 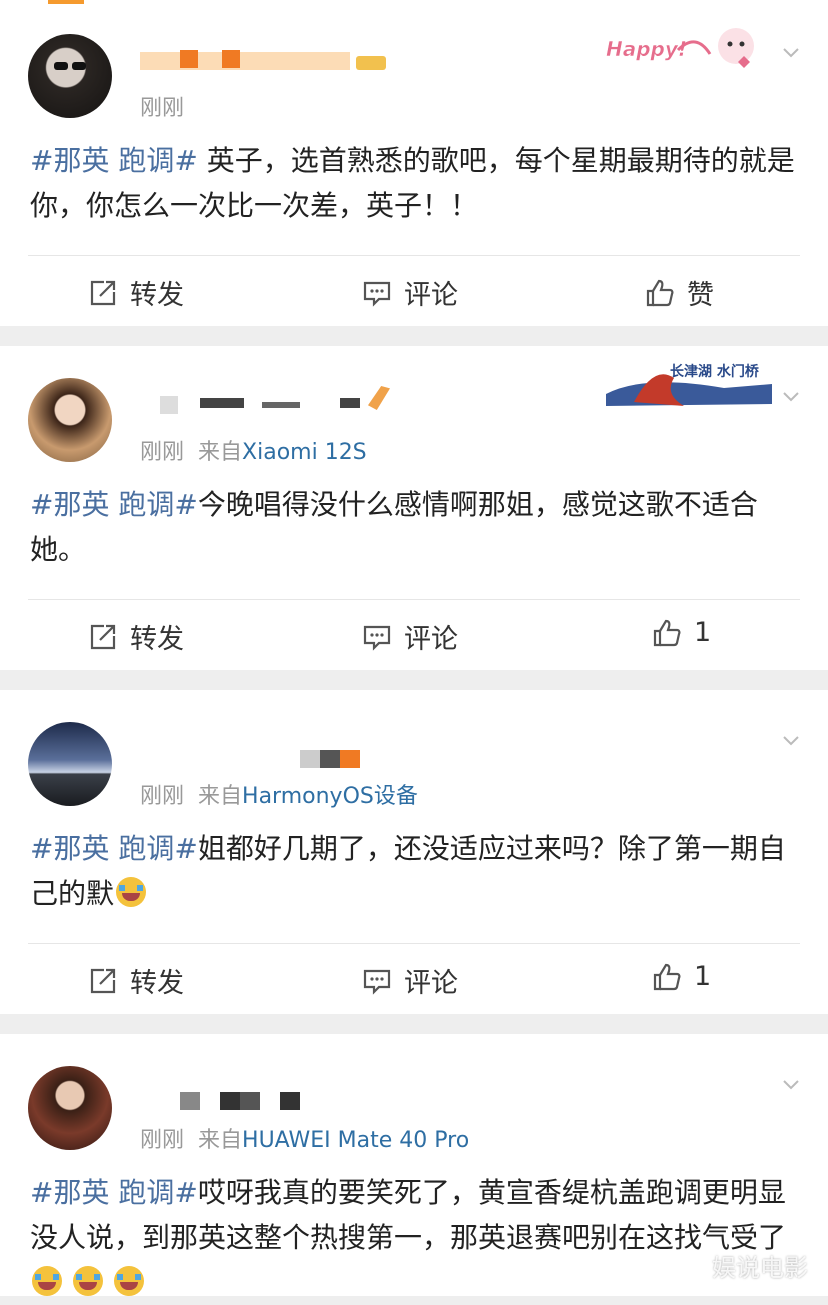 I want to click on svg-text: Happy!, so click(x=646, y=49).